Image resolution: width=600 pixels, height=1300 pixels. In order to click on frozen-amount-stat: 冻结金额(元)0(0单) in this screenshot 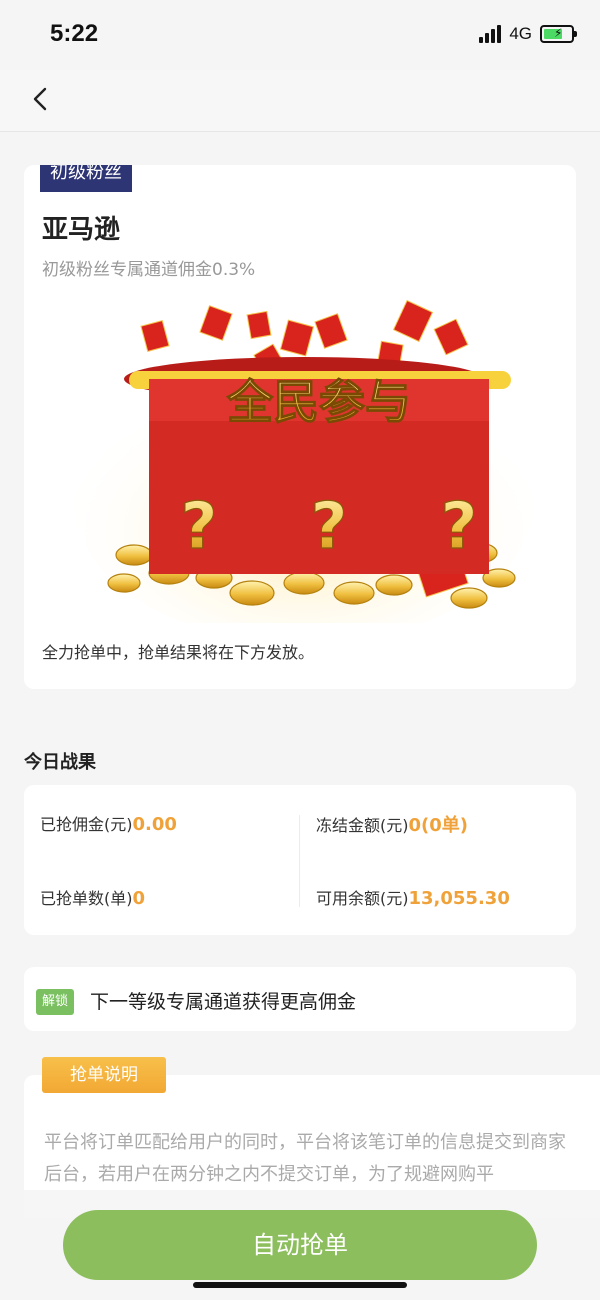, I will do `click(392, 824)`.